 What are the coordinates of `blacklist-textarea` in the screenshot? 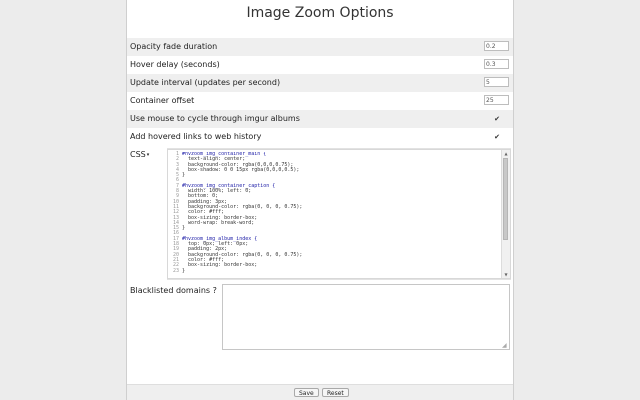 It's located at (366, 317).